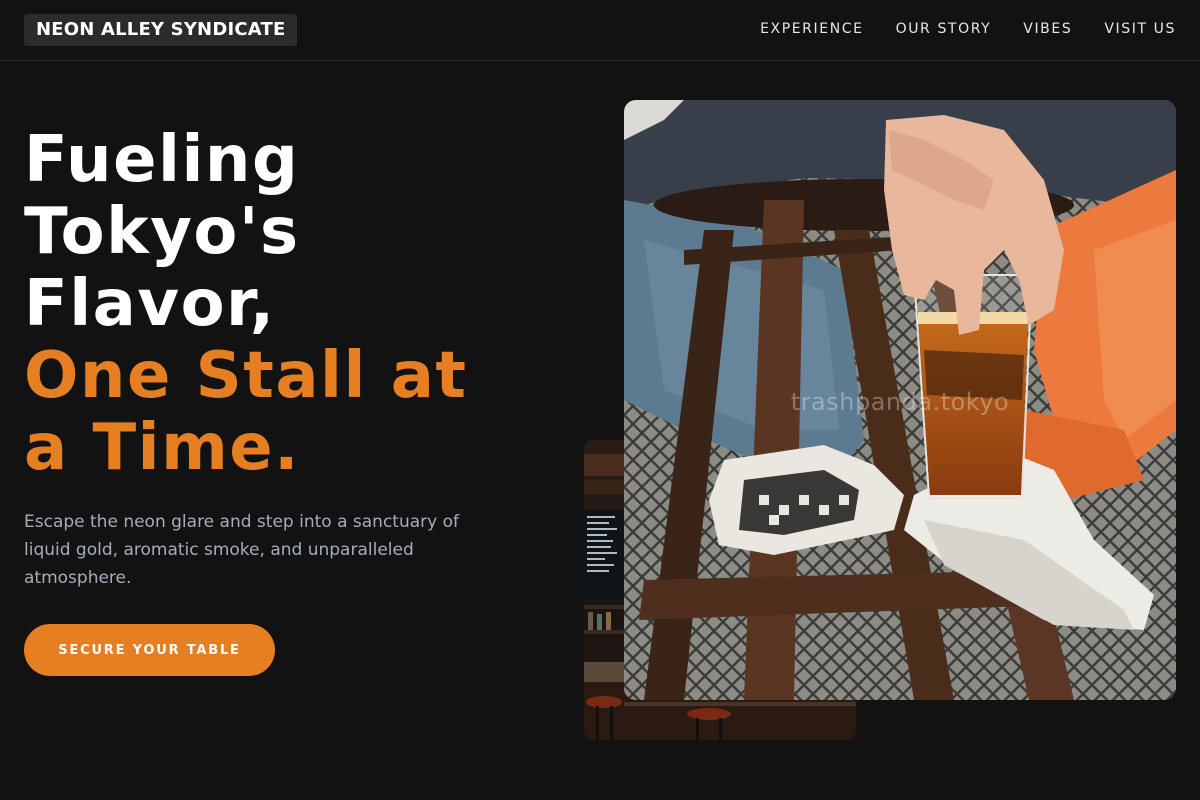  What do you see at coordinates (944, 29) in the screenshot?
I see `nav-link-our-story: OUR STORY` at bounding box center [944, 29].